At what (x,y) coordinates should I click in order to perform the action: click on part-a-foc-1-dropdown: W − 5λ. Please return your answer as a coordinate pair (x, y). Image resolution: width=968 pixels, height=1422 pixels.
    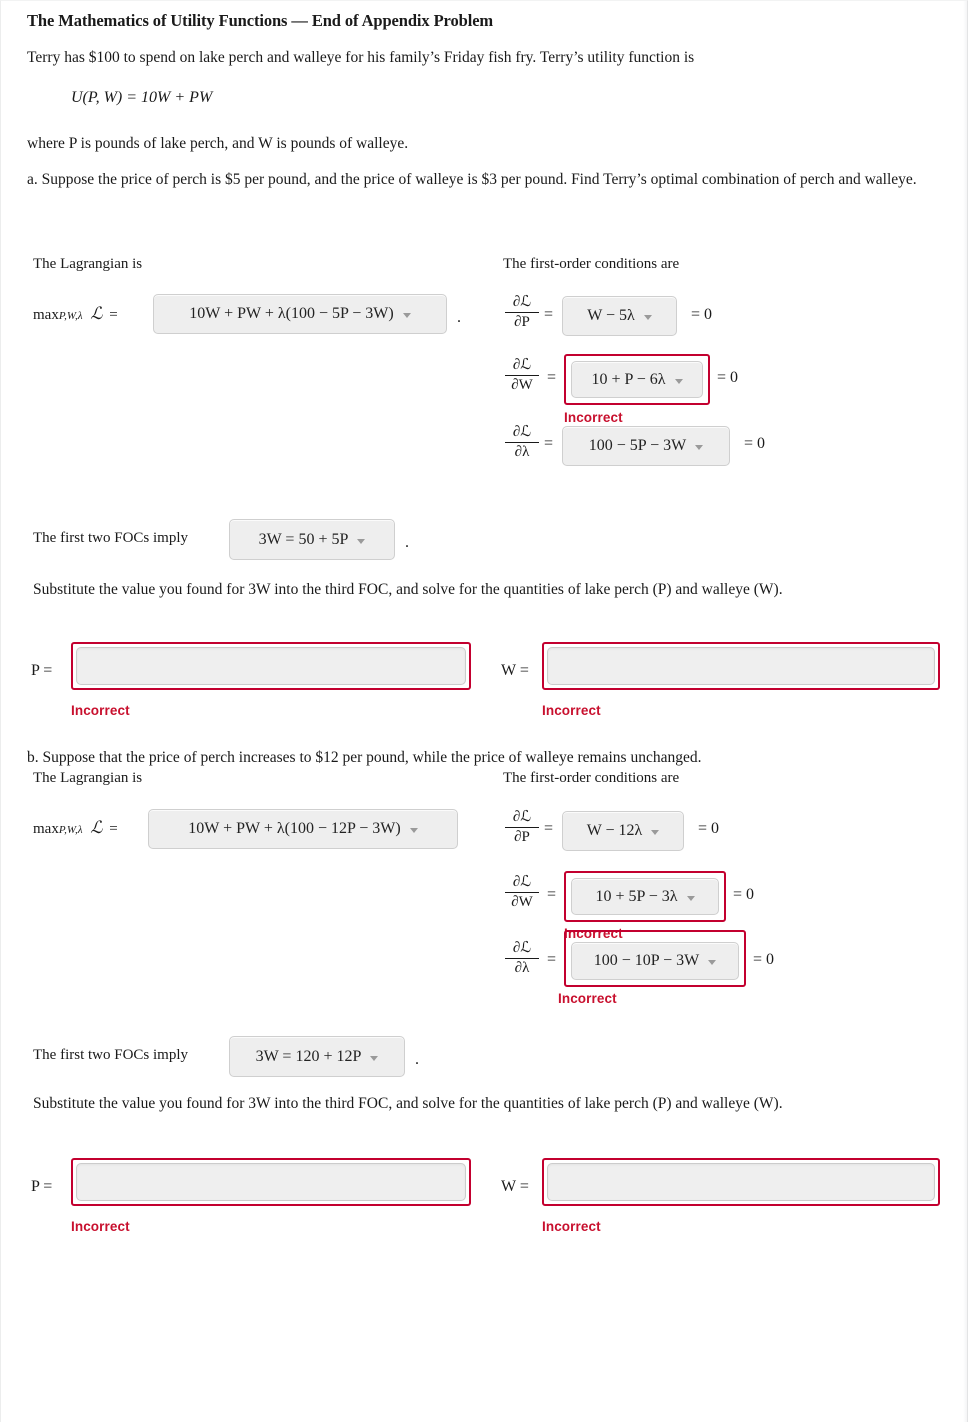
    Looking at the image, I should click on (619, 316).